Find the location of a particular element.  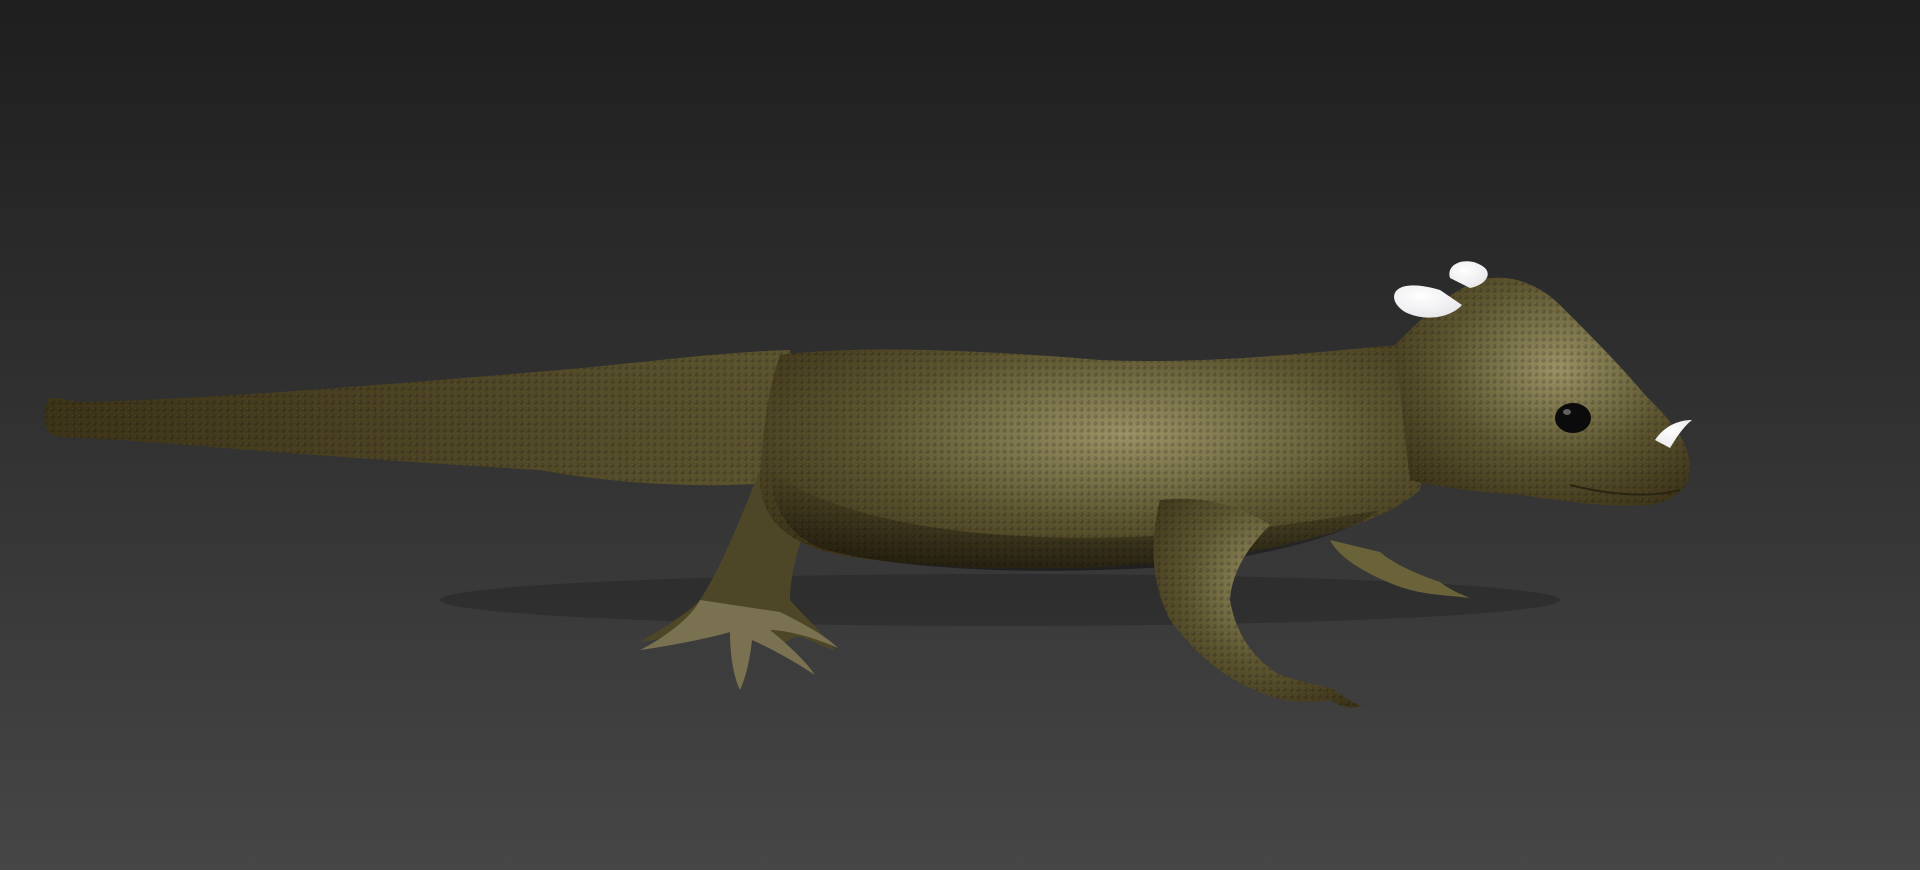

lizard-tail-texture is located at coordinates (422, 418).